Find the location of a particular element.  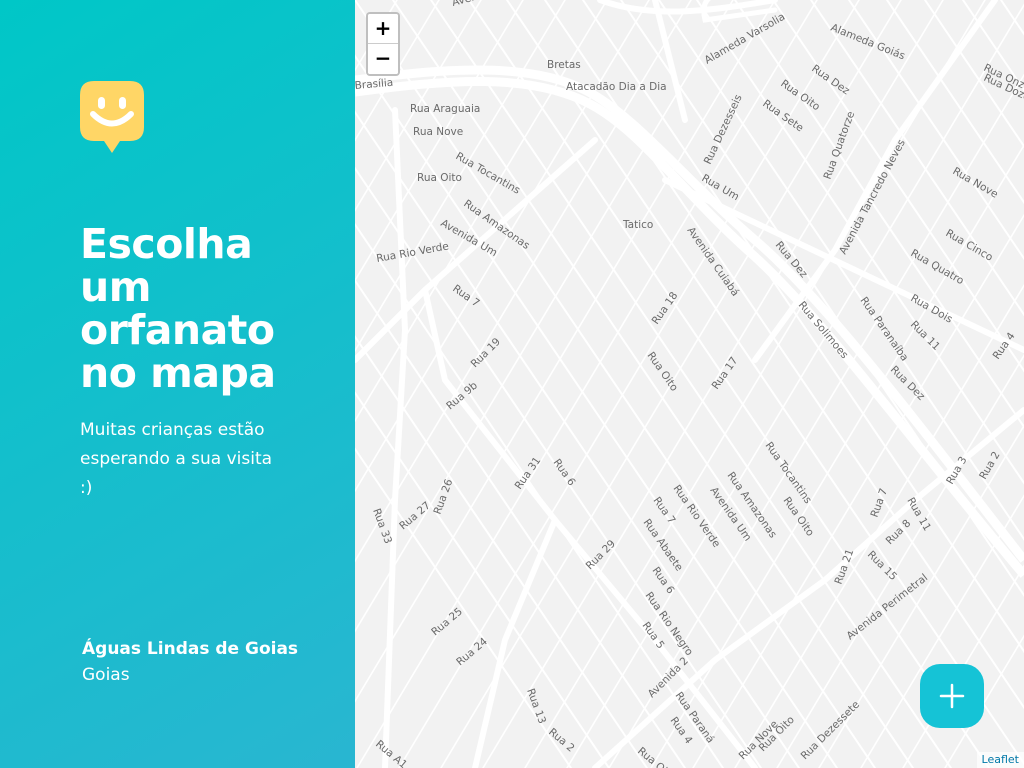

plus-icon is located at coordinates (952, 696).